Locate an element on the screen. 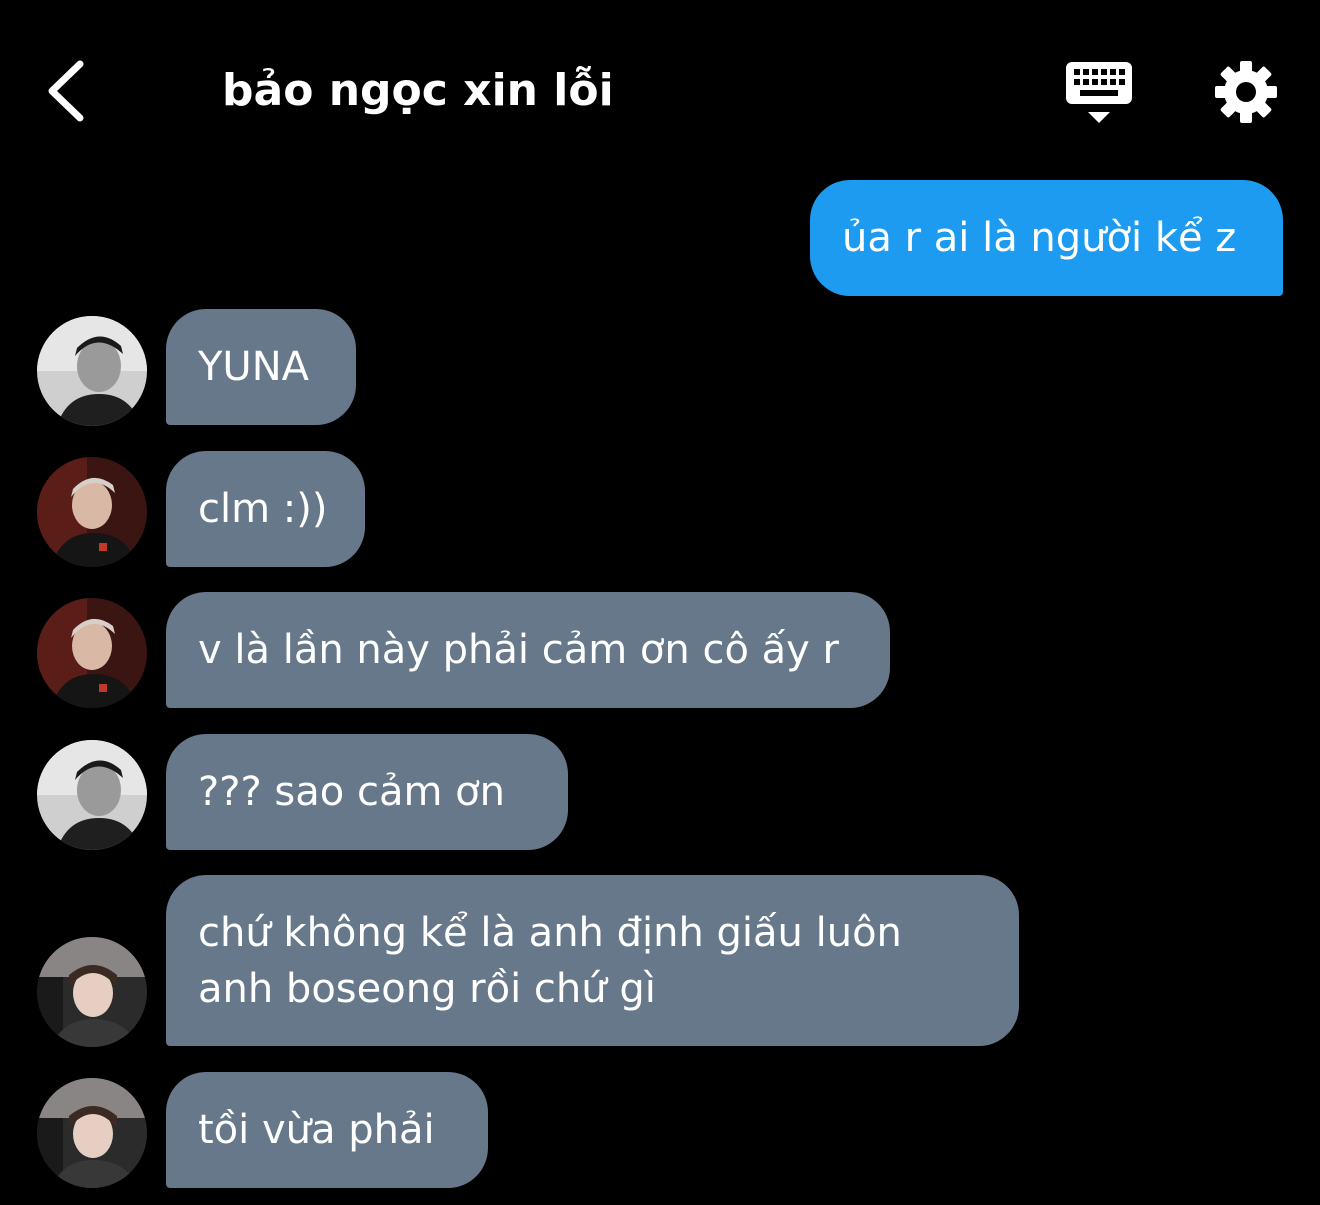 Image resolution: width=1320 pixels, height=1205 pixels. message-bubble-incoming: clm :)) is located at coordinates (265, 509).